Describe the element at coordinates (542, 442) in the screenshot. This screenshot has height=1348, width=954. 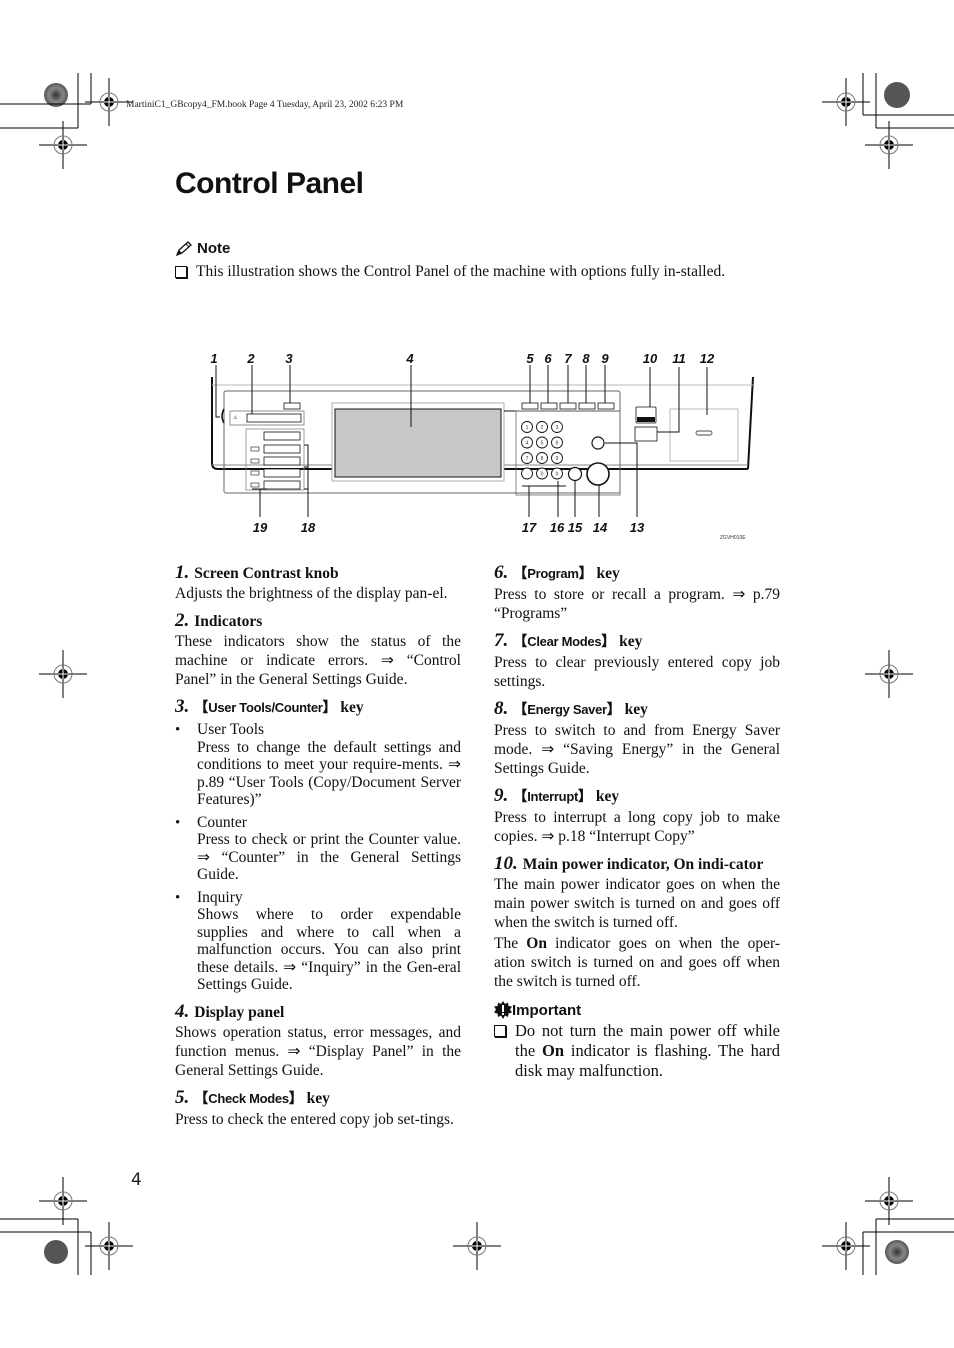
I see `keypad-key: 5` at that location.